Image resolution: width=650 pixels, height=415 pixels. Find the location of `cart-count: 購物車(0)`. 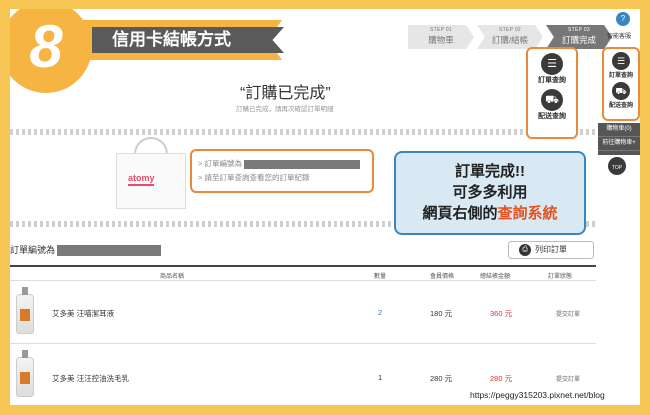

cart-count: 購物車(0) is located at coordinates (619, 130).